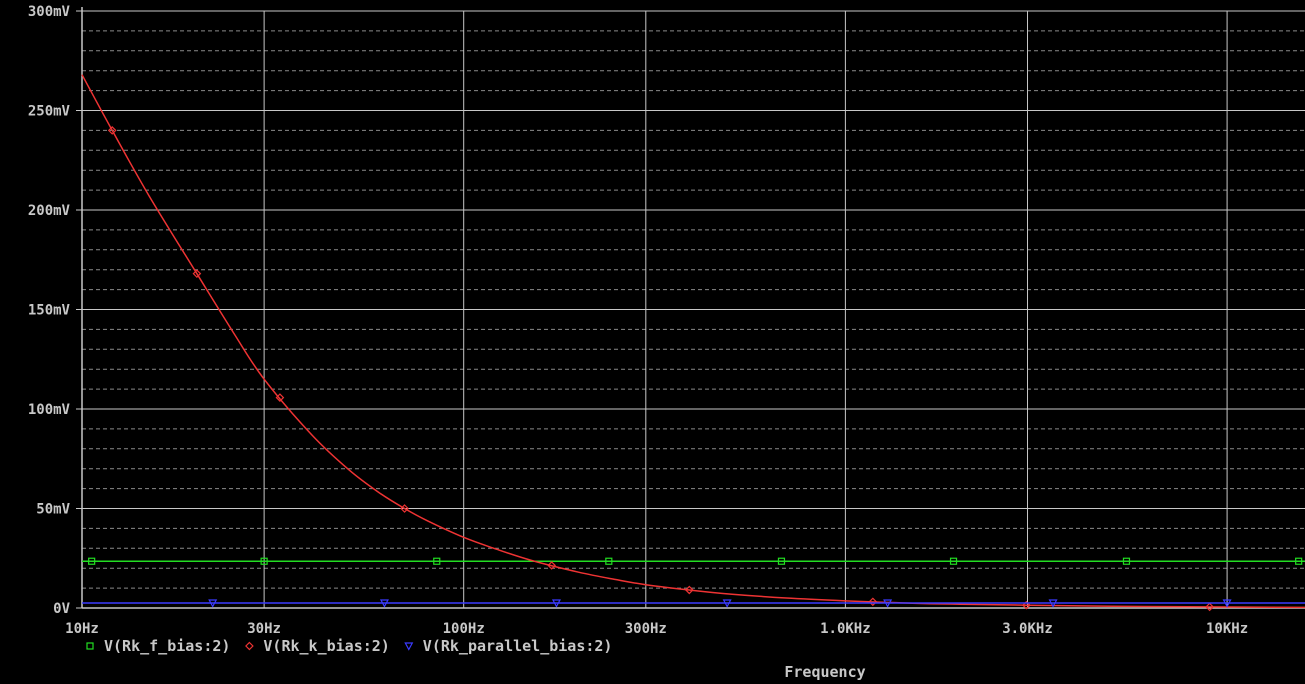 This screenshot has height=684, width=1305. Describe the element at coordinates (49, 12) in the screenshot. I see `y-tick-label: 300mV` at that location.